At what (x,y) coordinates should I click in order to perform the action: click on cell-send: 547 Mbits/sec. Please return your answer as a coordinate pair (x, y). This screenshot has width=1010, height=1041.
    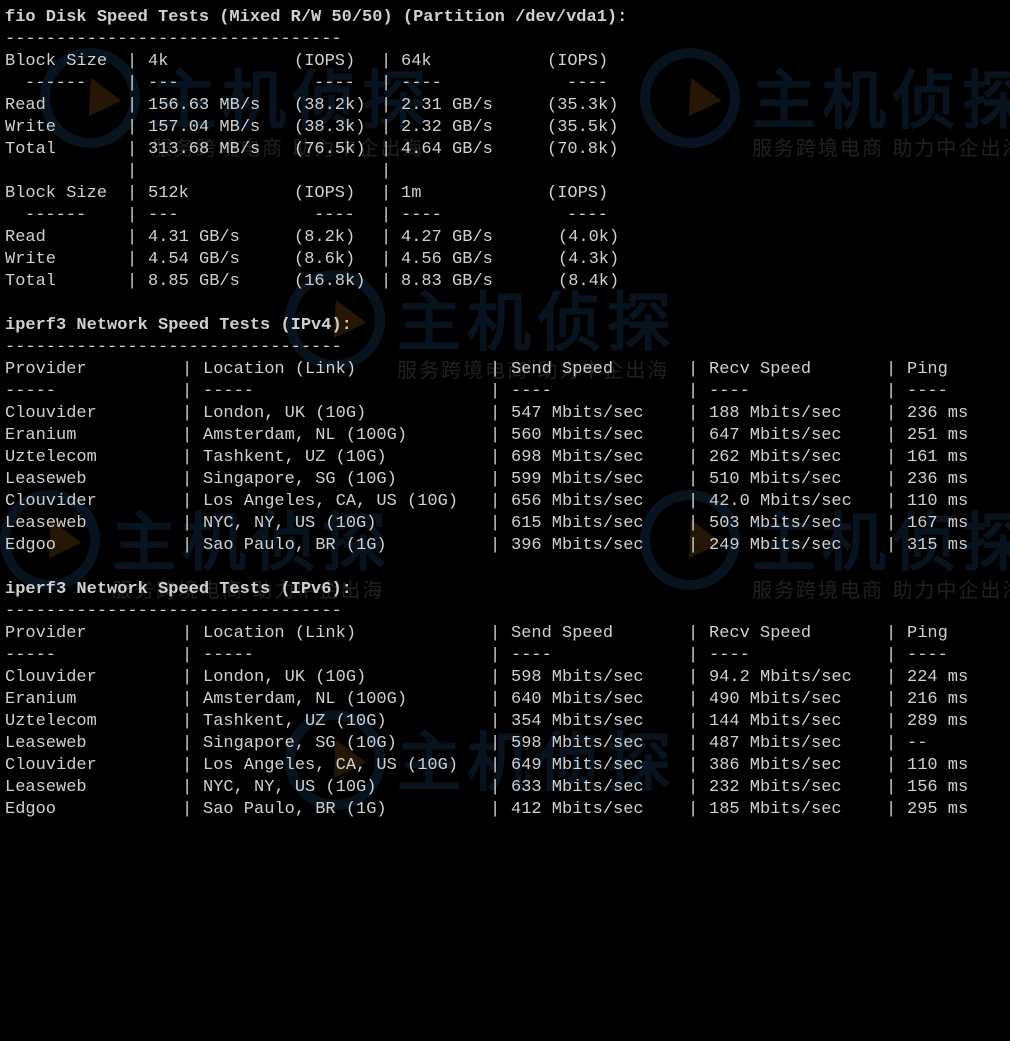
    Looking at the image, I should click on (577, 413).